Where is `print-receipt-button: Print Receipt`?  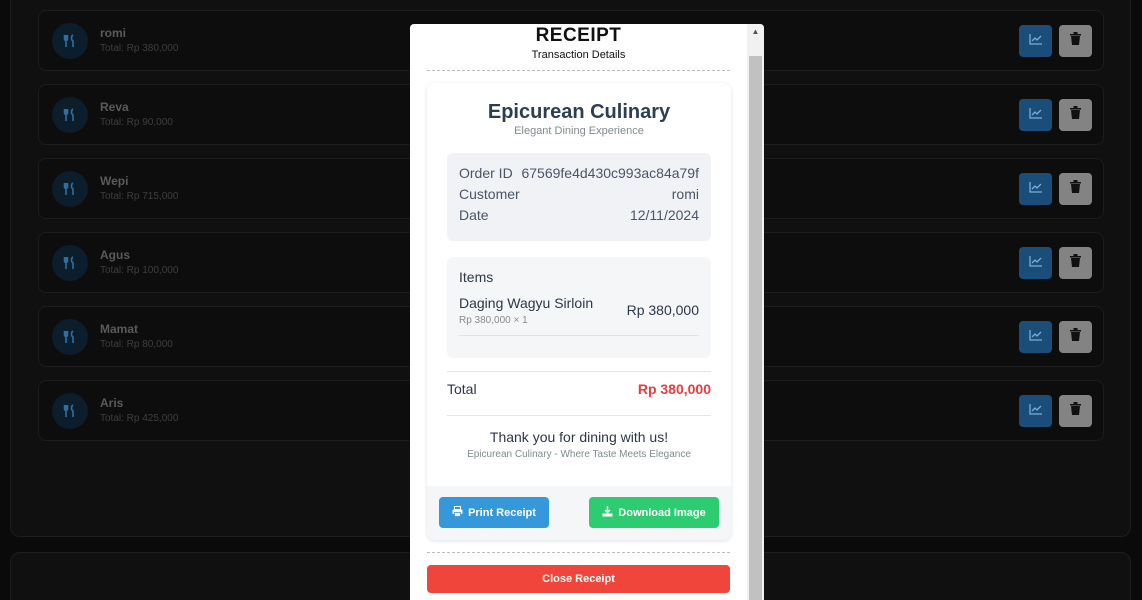 print-receipt-button: Print Receipt is located at coordinates (494, 512).